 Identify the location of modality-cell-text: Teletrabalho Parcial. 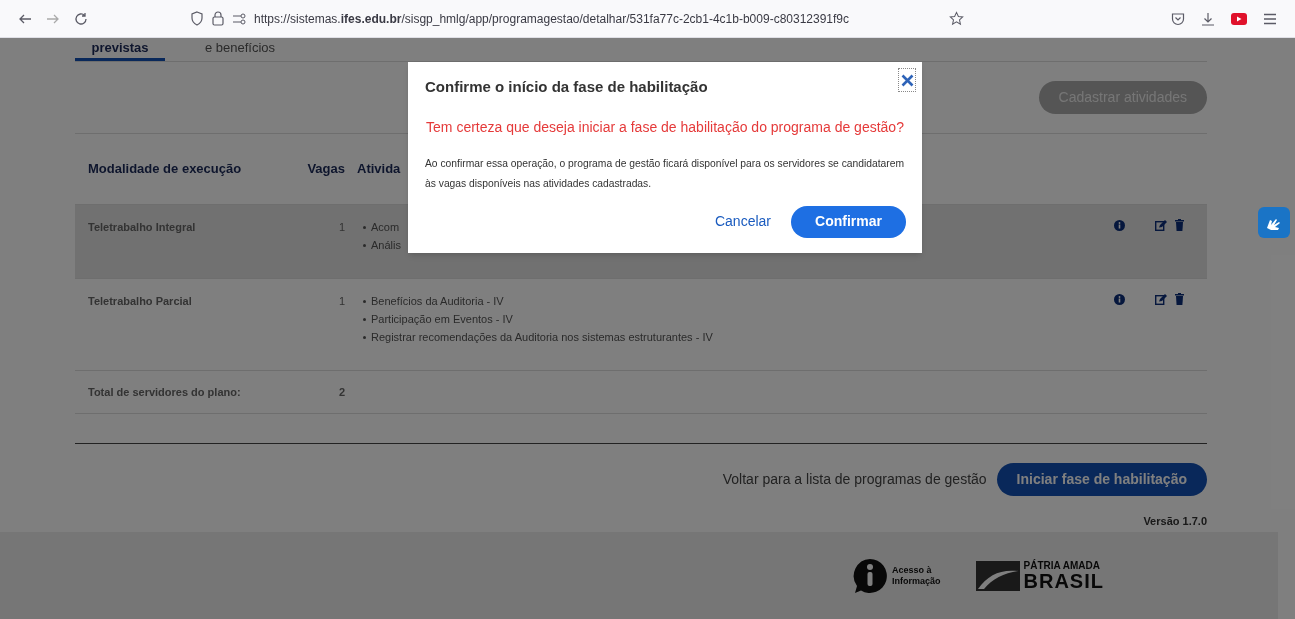
(140, 301).